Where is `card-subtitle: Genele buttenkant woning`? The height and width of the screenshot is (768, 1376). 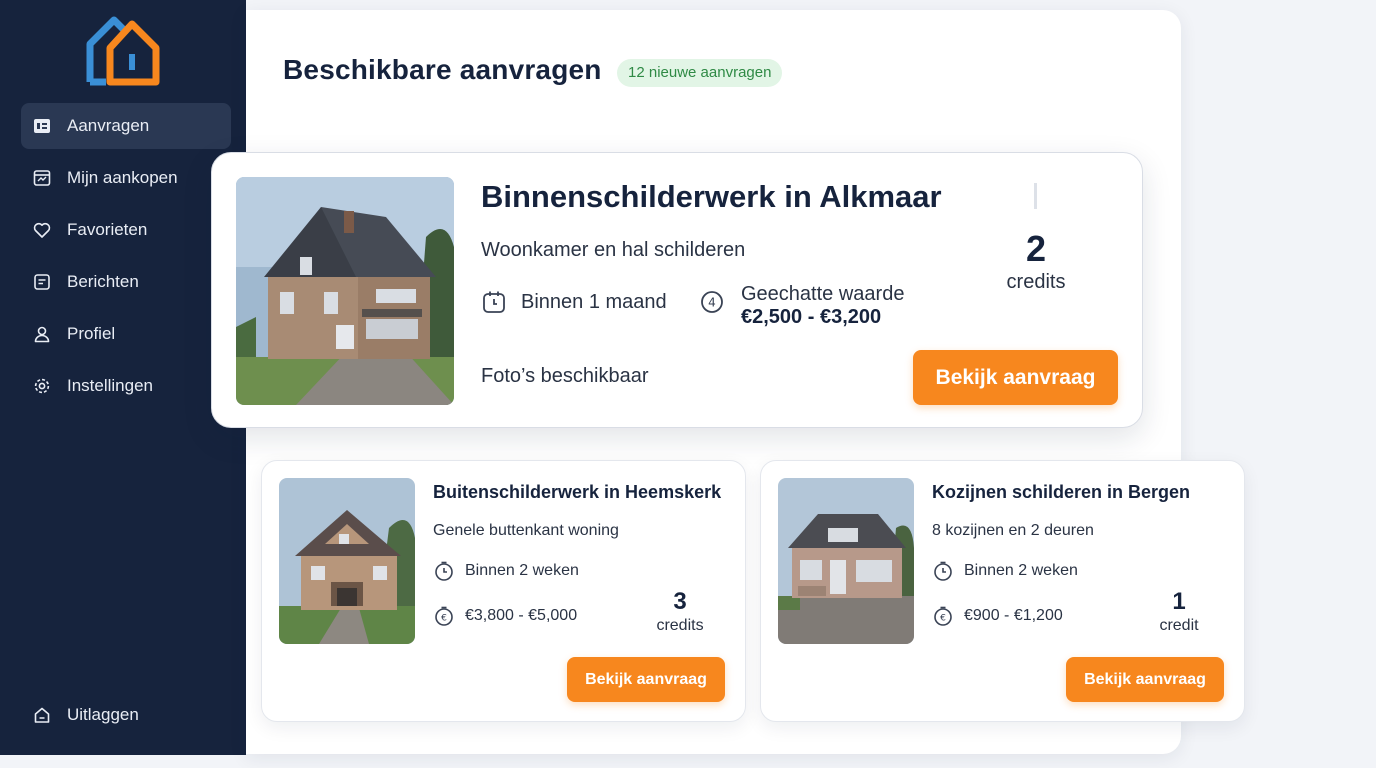 card-subtitle: Genele buttenkant woning is located at coordinates (526, 530).